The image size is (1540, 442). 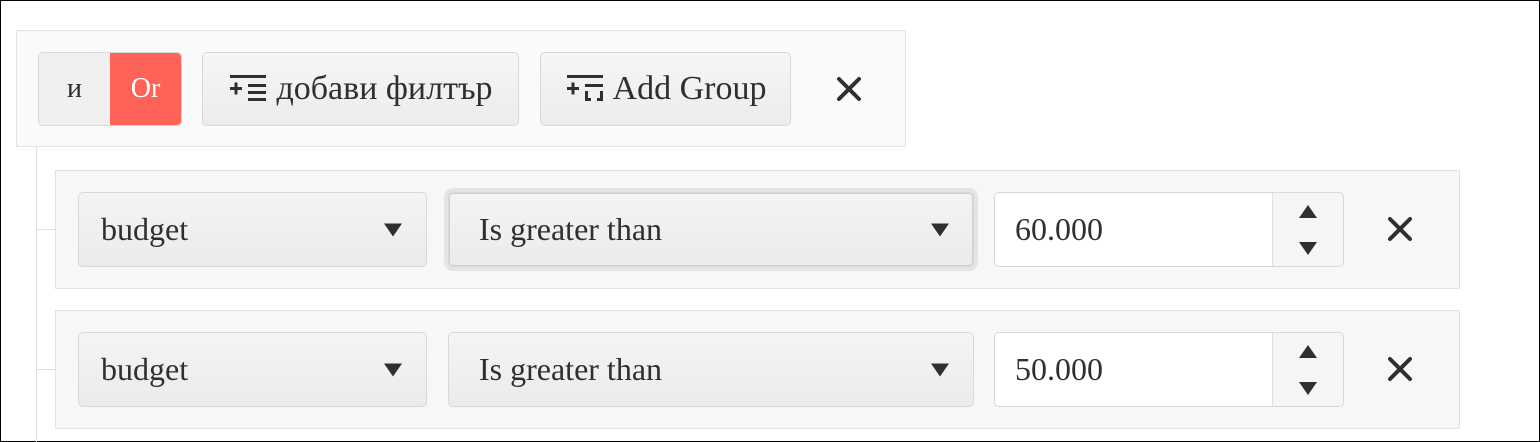 What do you see at coordinates (384, 88) in the screenshot?
I see `add-filter-label: добави филтър` at bounding box center [384, 88].